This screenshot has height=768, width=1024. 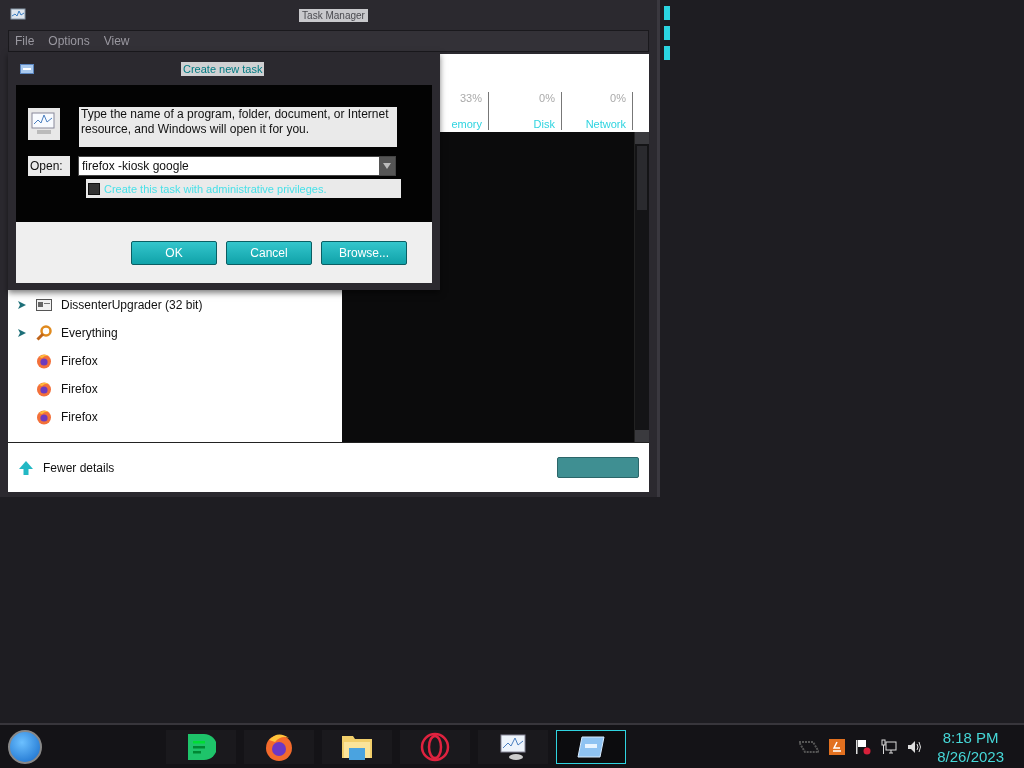 I want to click on open-label: Open:, so click(x=49, y=166).